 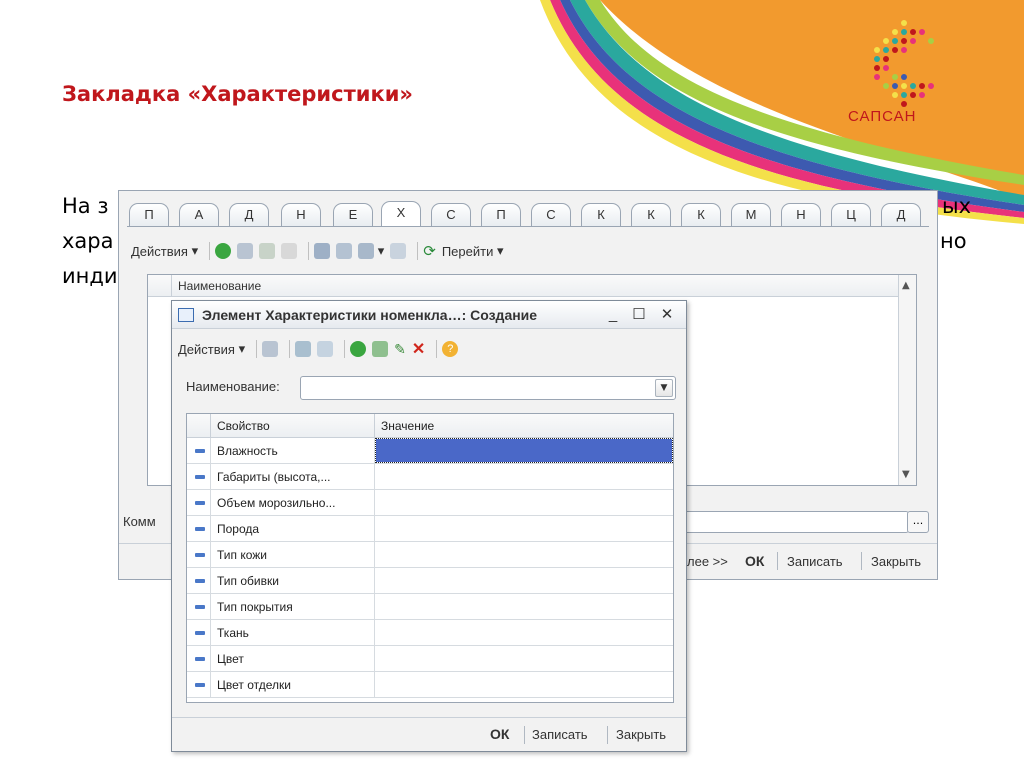 I want to click on copy-icon, so click(x=245, y=251).